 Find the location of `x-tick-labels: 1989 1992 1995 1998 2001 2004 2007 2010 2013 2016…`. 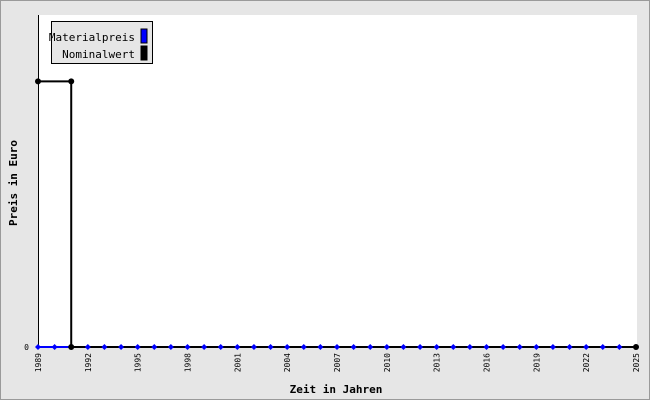

x-tick-labels: 1989 1992 1995 1998 2001 2004 2007 2010 2013 2016… is located at coordinates (337, 362).